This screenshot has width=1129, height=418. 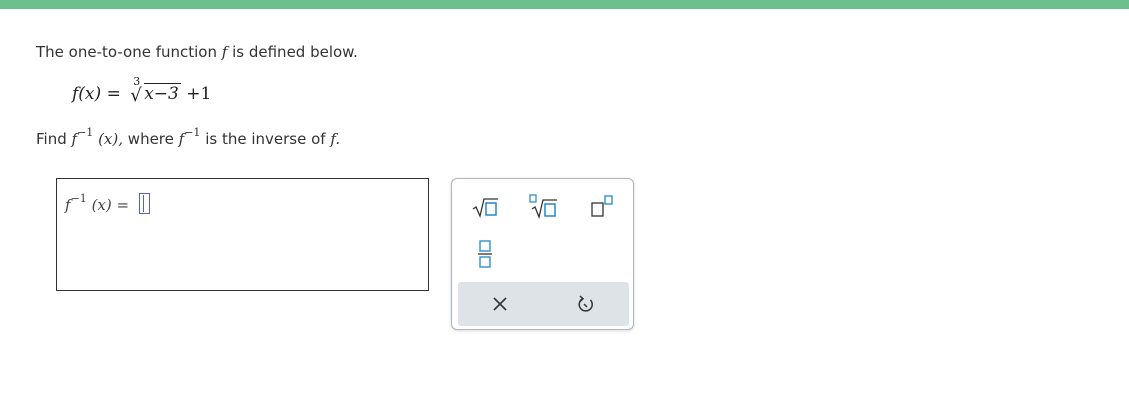 I want to click on answer-expression: f−1 (x) =, so click(x=107, y=204).